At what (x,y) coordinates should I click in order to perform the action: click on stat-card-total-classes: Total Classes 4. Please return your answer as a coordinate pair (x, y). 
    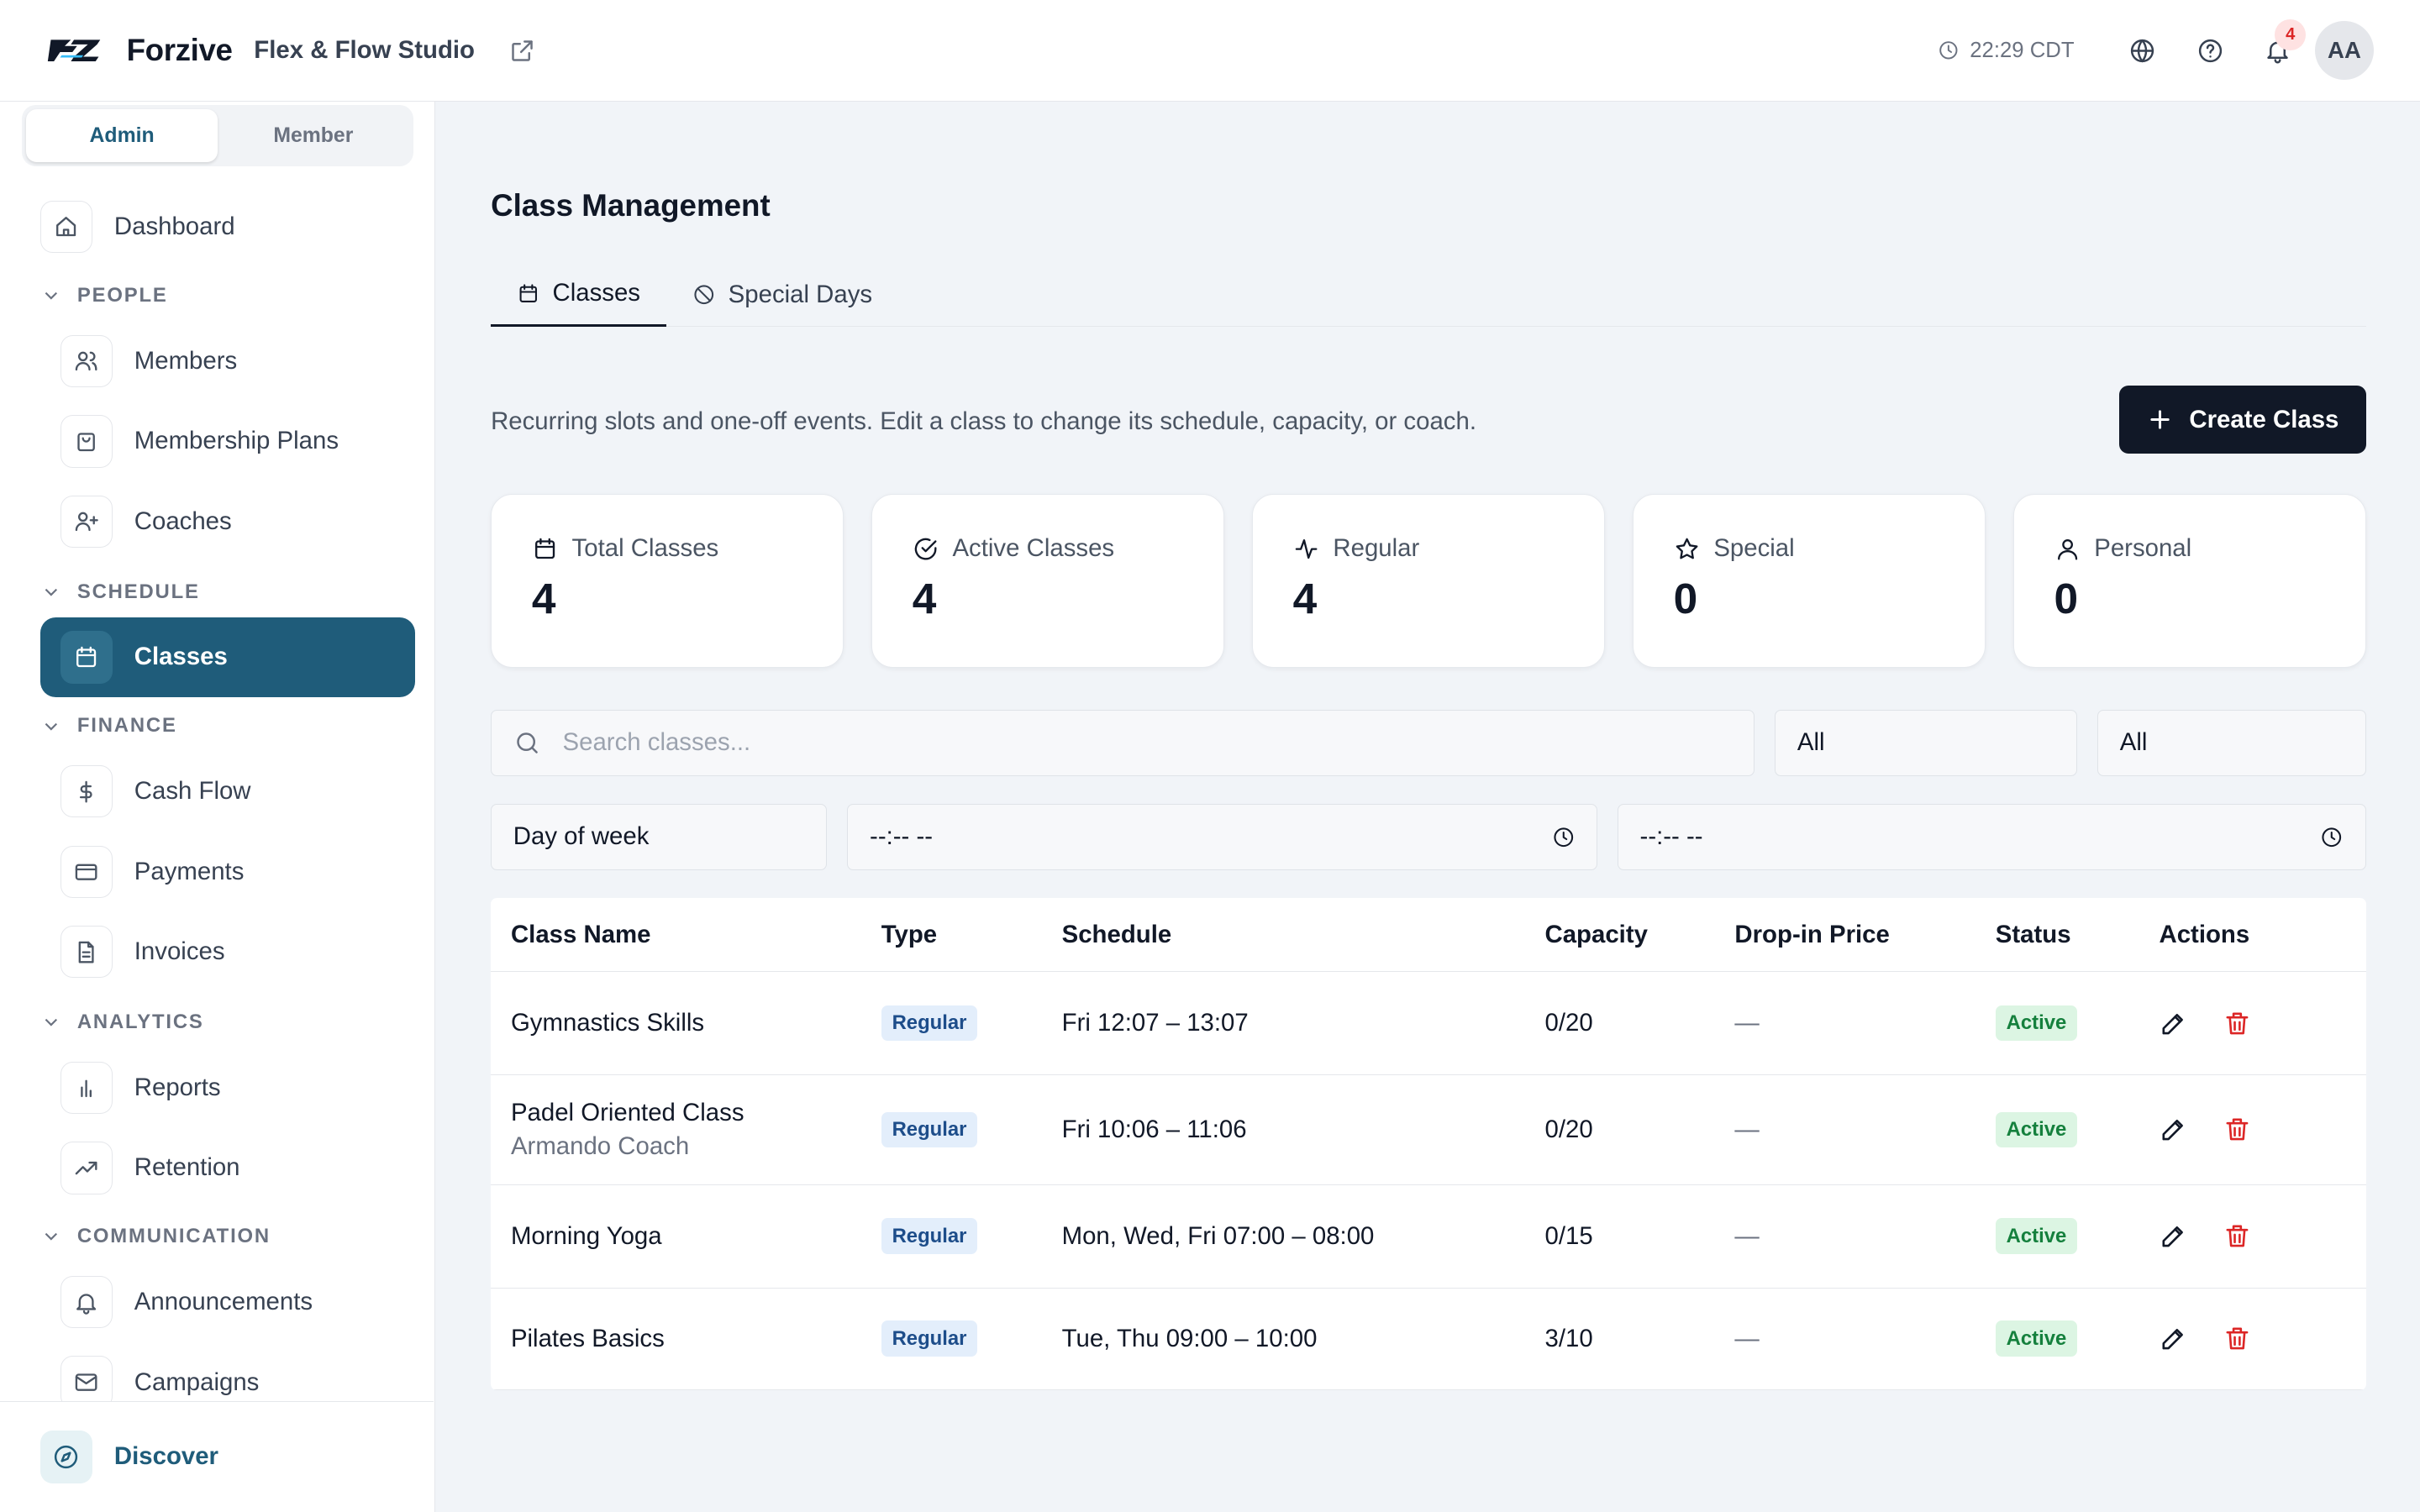
    Looking at the image, I should click on (667, 581).